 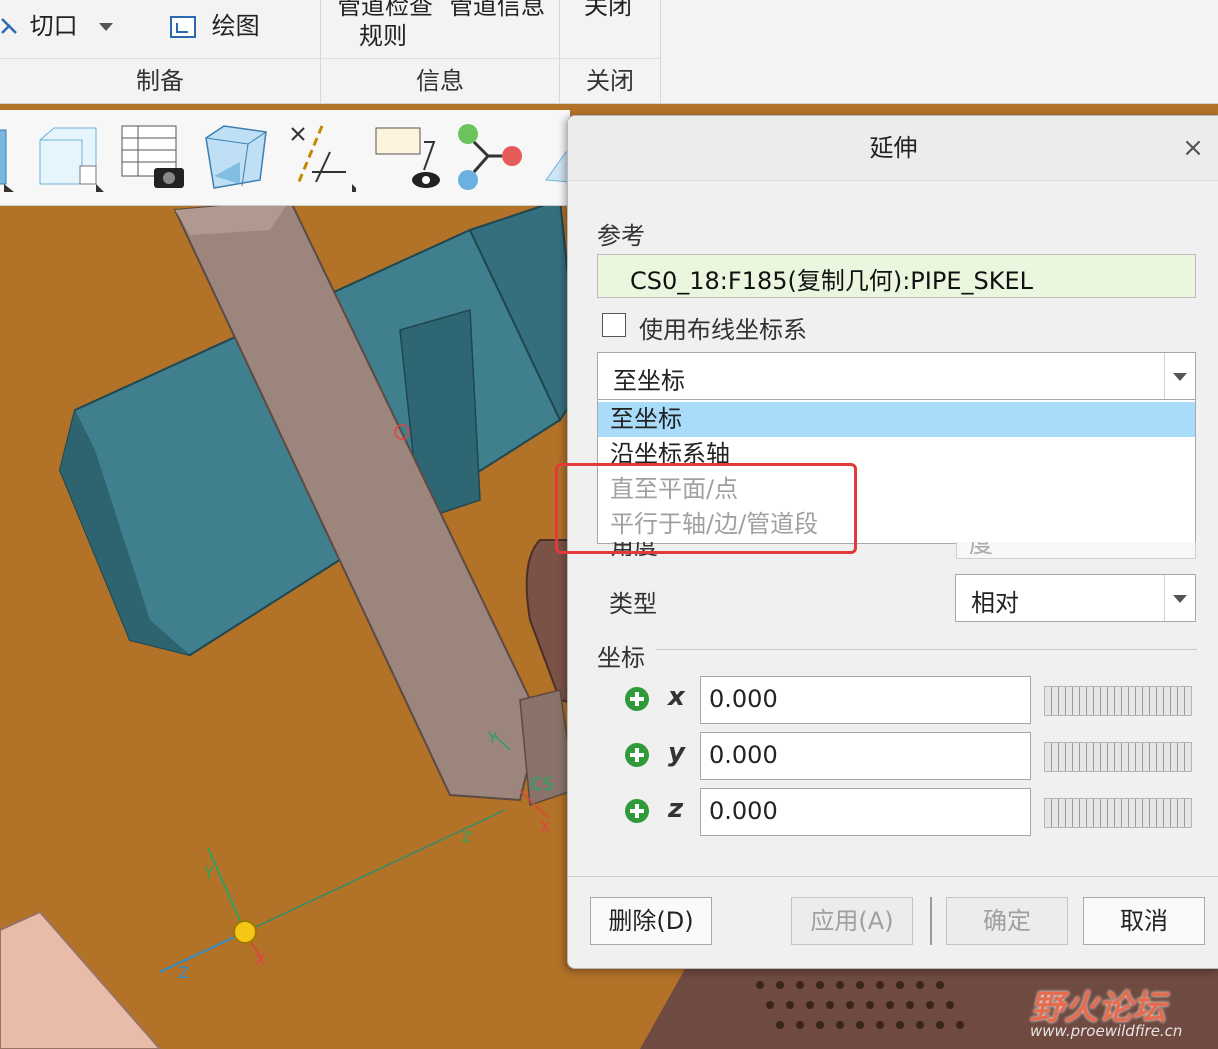 I want to click on z-thumbwheel, so click(x=1118, y=813).